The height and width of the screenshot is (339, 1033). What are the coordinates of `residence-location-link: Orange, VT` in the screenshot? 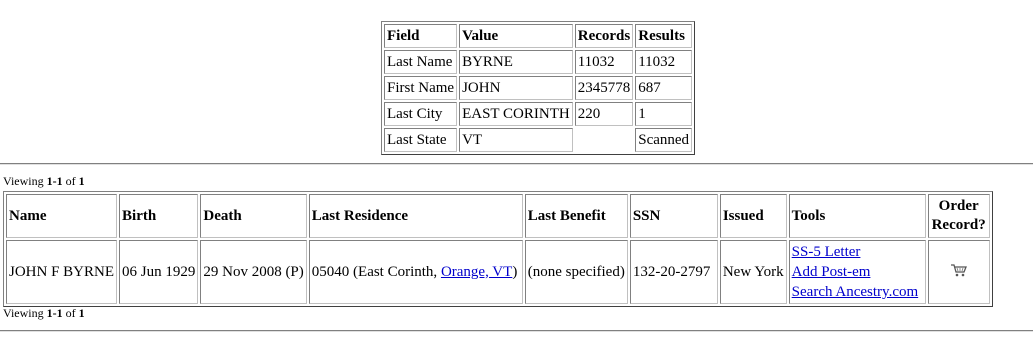 It's located at (476, 272).